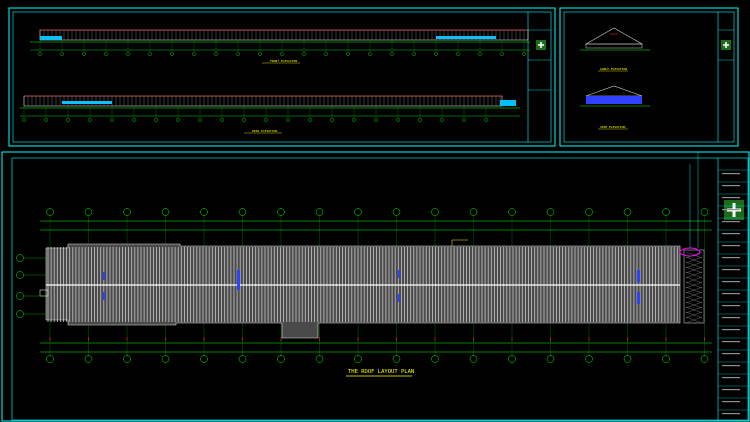  I want to click on rear-elevation-drawing: REAR ELEVATION, so click(270, 114).